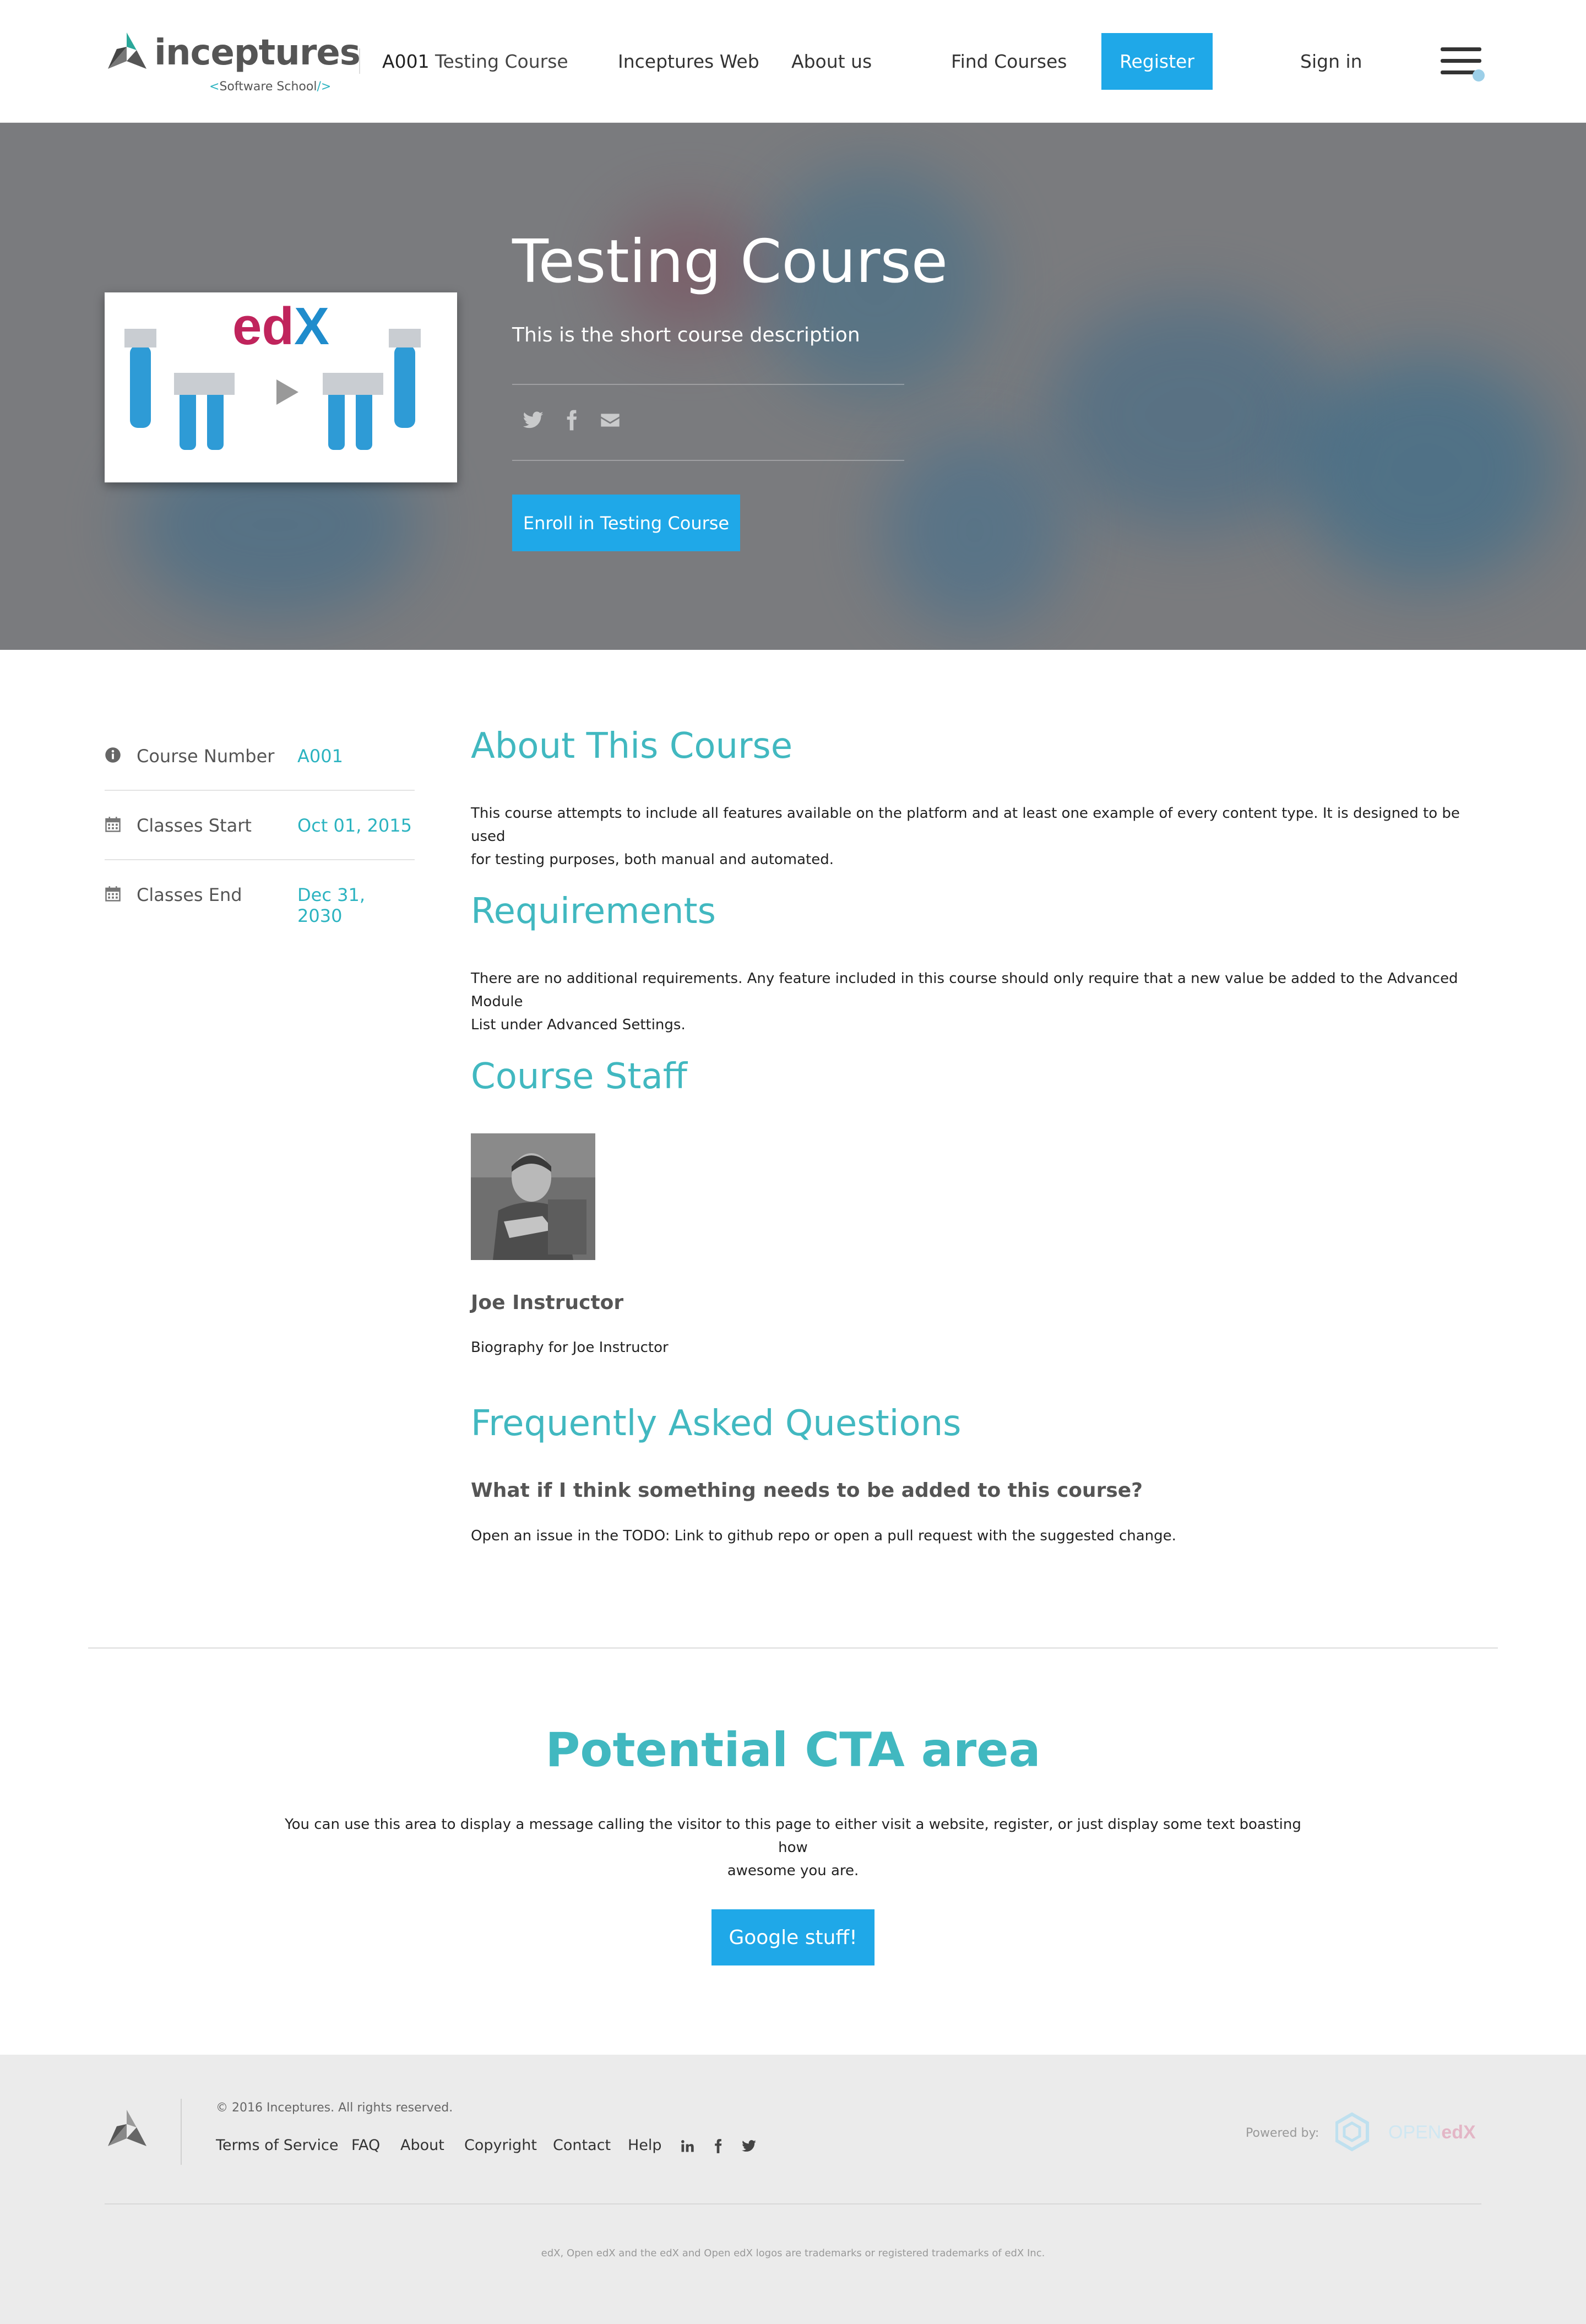 This screenshot has height=2324, width=1586. I want to click on content-divider, so click(793, 1648).